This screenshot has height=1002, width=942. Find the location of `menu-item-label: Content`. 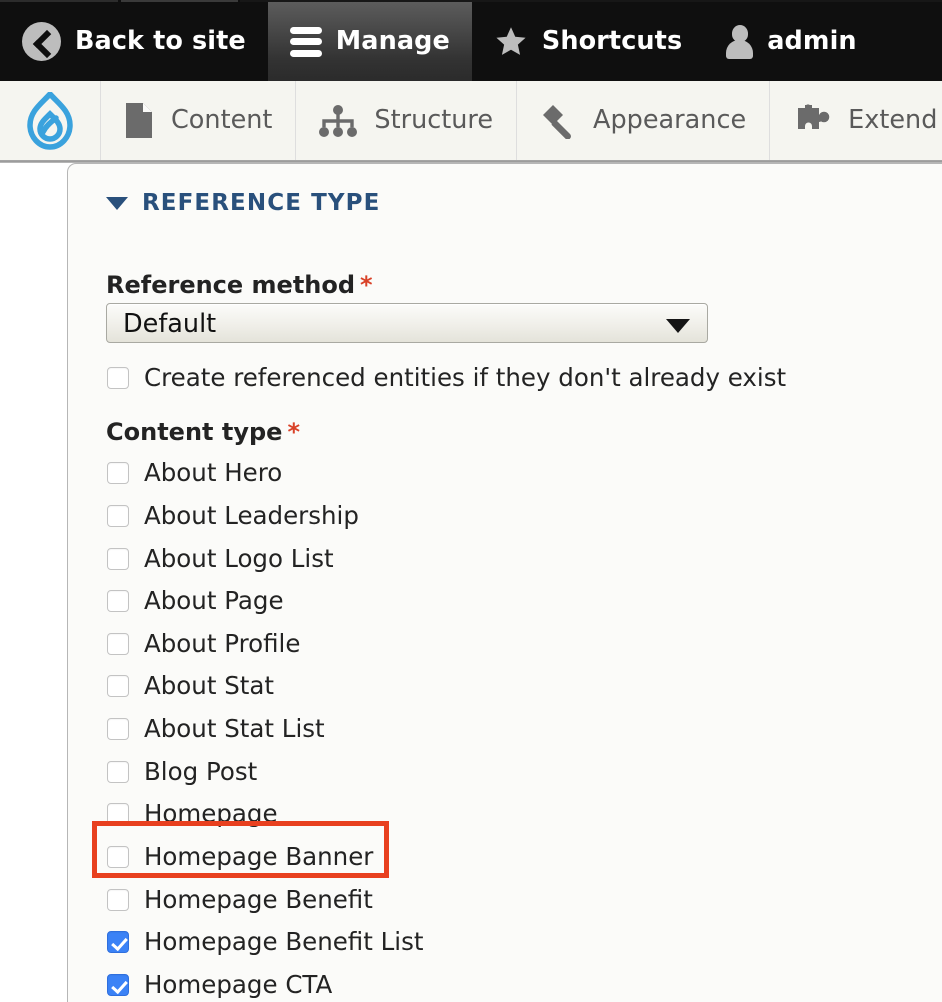

menu-item-label: Content is located at coordinates (222, 119).